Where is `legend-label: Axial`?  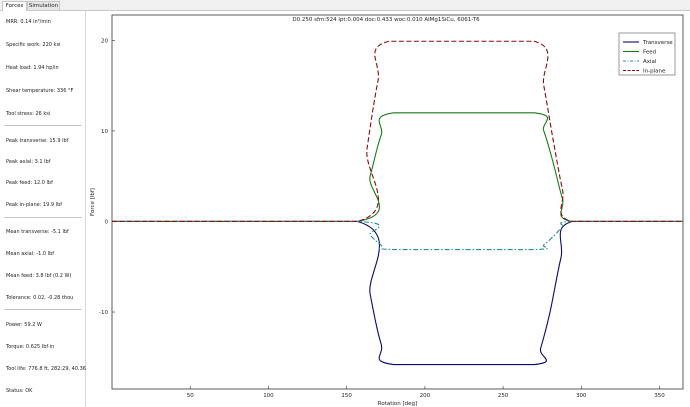 legend-label: Axial is located at coordinates (650, 62).